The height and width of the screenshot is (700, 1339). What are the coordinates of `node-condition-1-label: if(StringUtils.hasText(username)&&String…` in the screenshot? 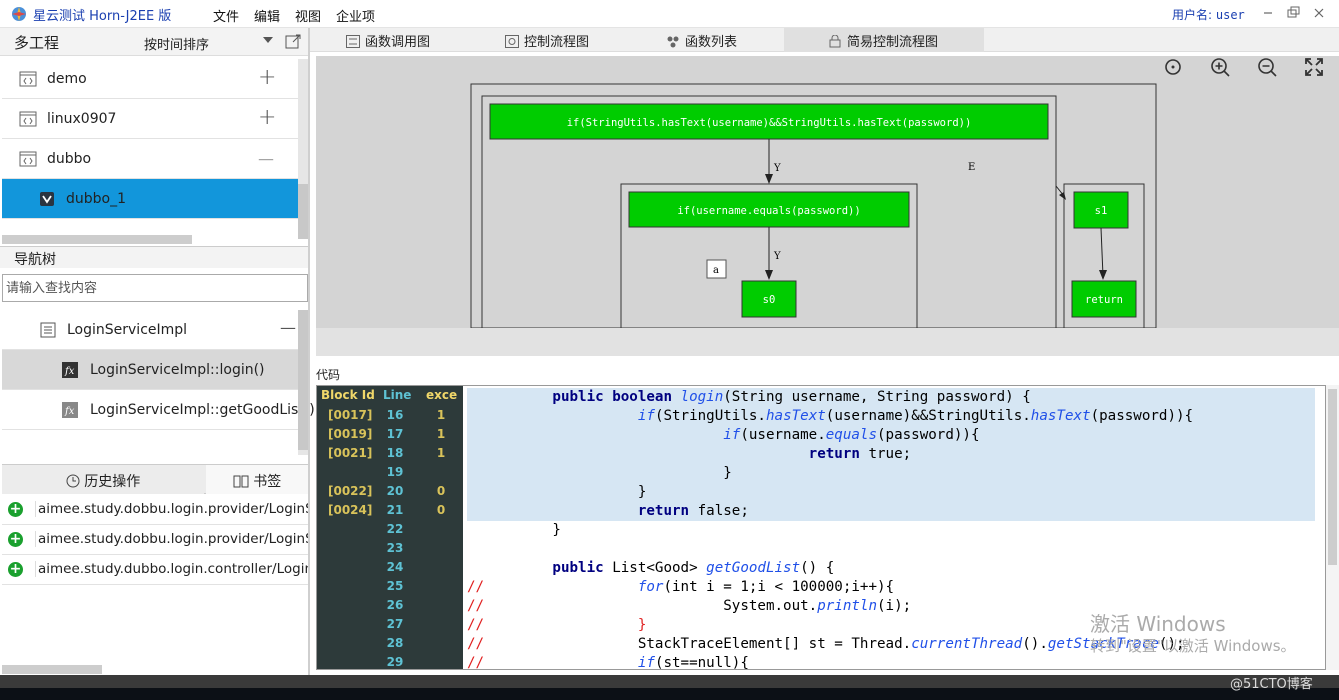 It's located at (769, 123).